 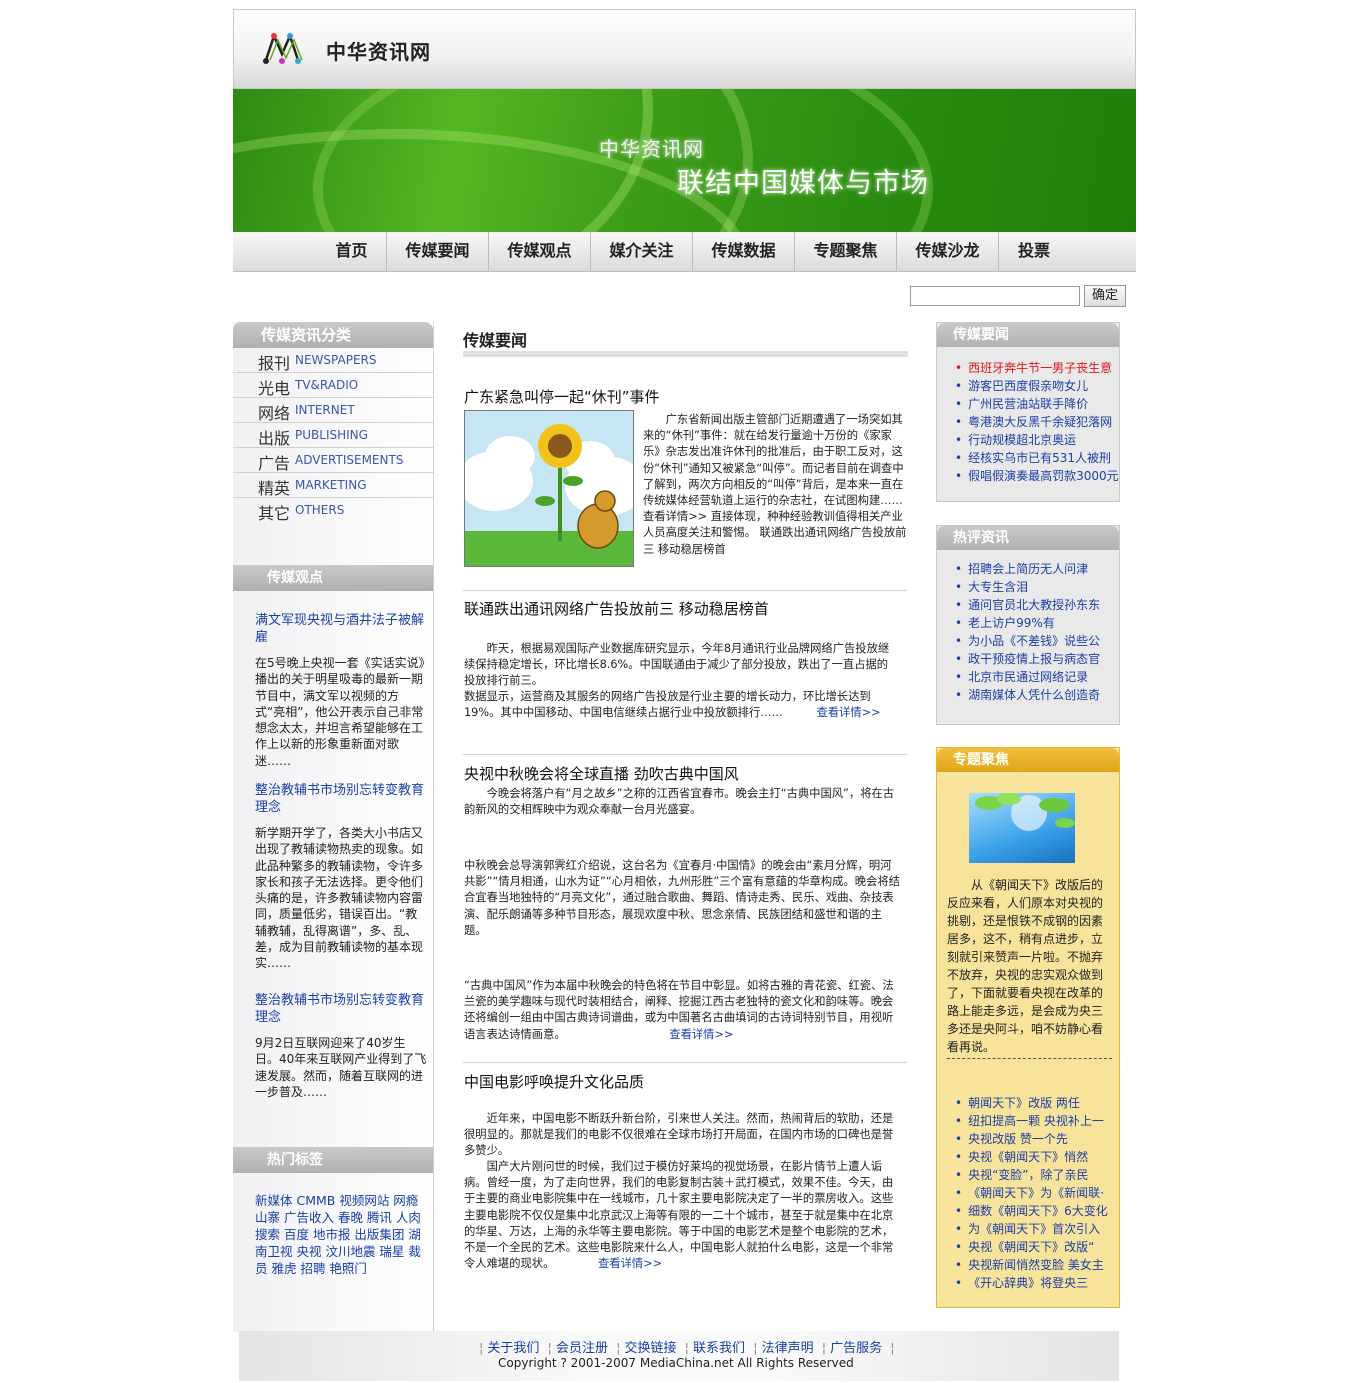 What do you see at coordinates (327, 385) in the screenshot?
I see `category-en: TV&RADIO` at bounding box center [327, 385].